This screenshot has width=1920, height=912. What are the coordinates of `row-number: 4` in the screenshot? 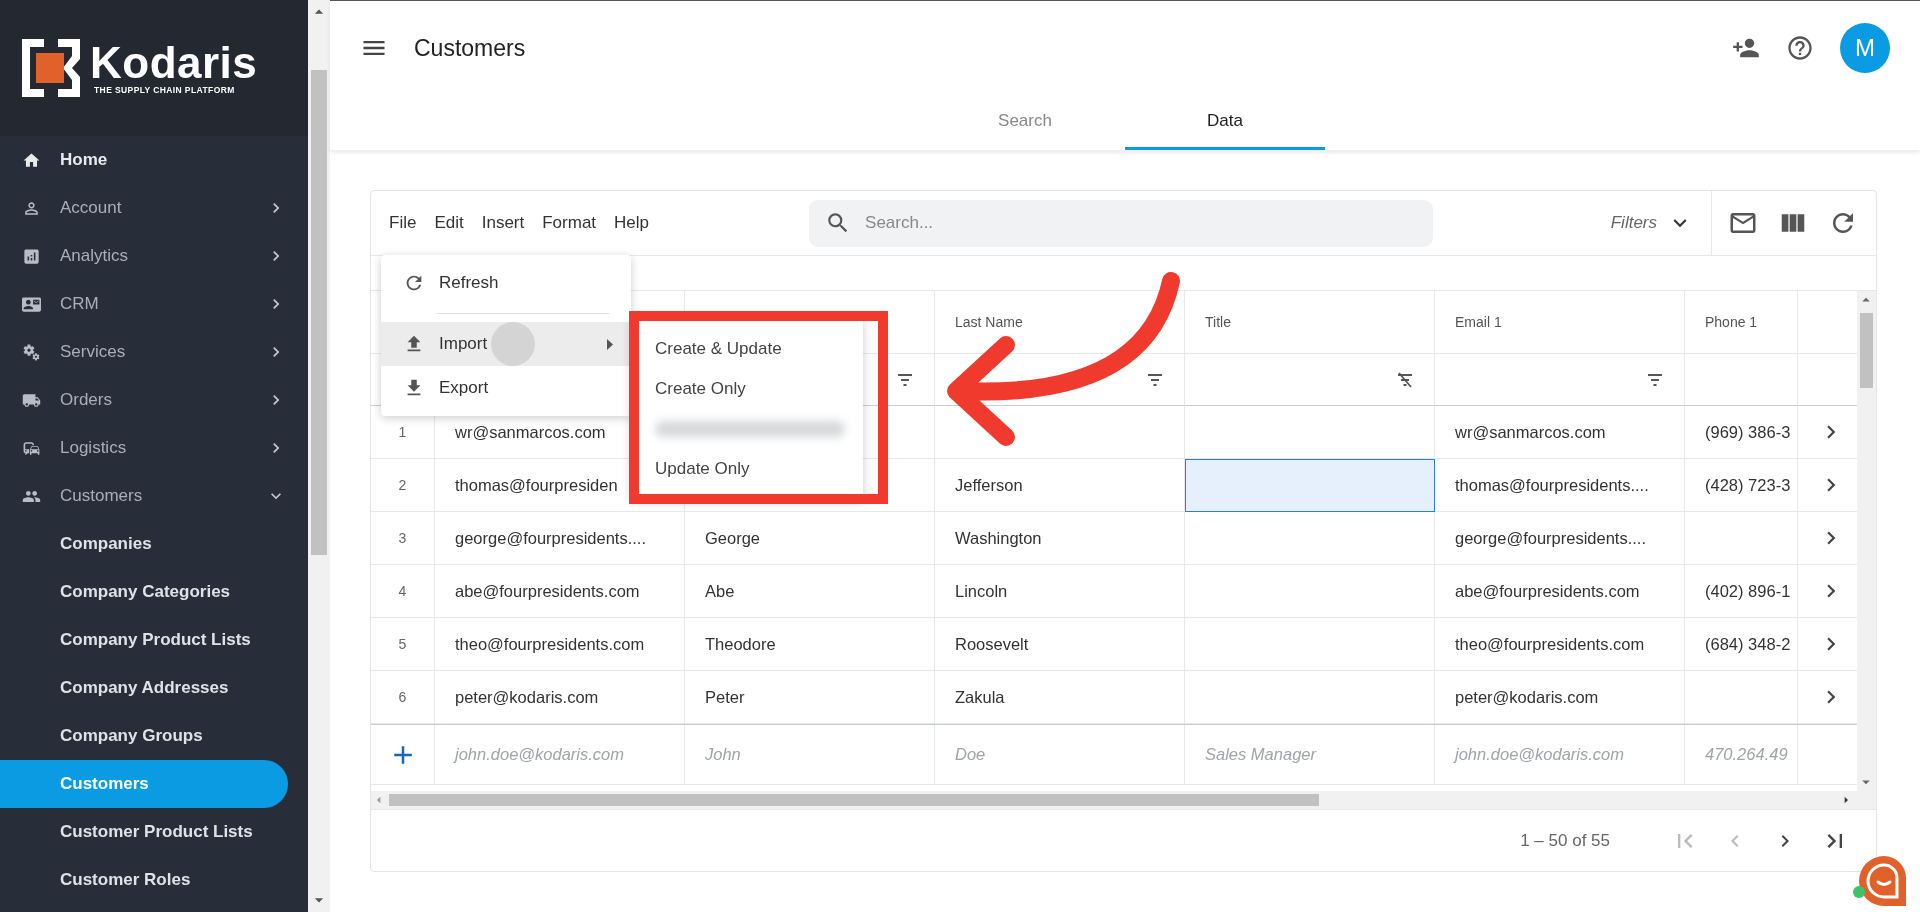 It's located at (403, 591).